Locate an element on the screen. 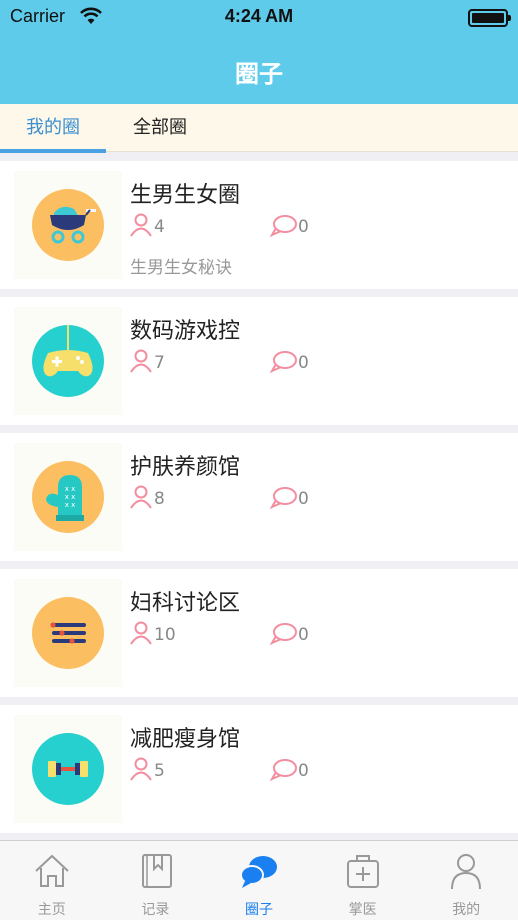 This screenshot has width=518, height=920. tab-records-label: 记录 is located at coordinates (155, 910).